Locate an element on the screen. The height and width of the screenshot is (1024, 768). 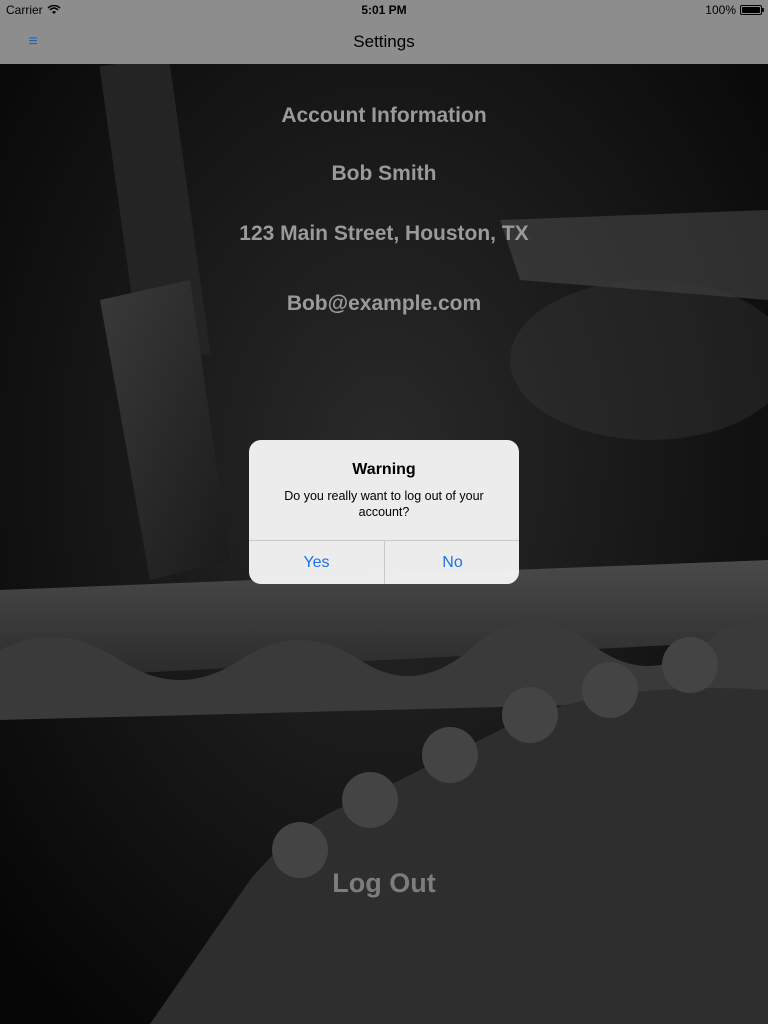
battery-indicator: 100% is located at coordinates (734, 10).